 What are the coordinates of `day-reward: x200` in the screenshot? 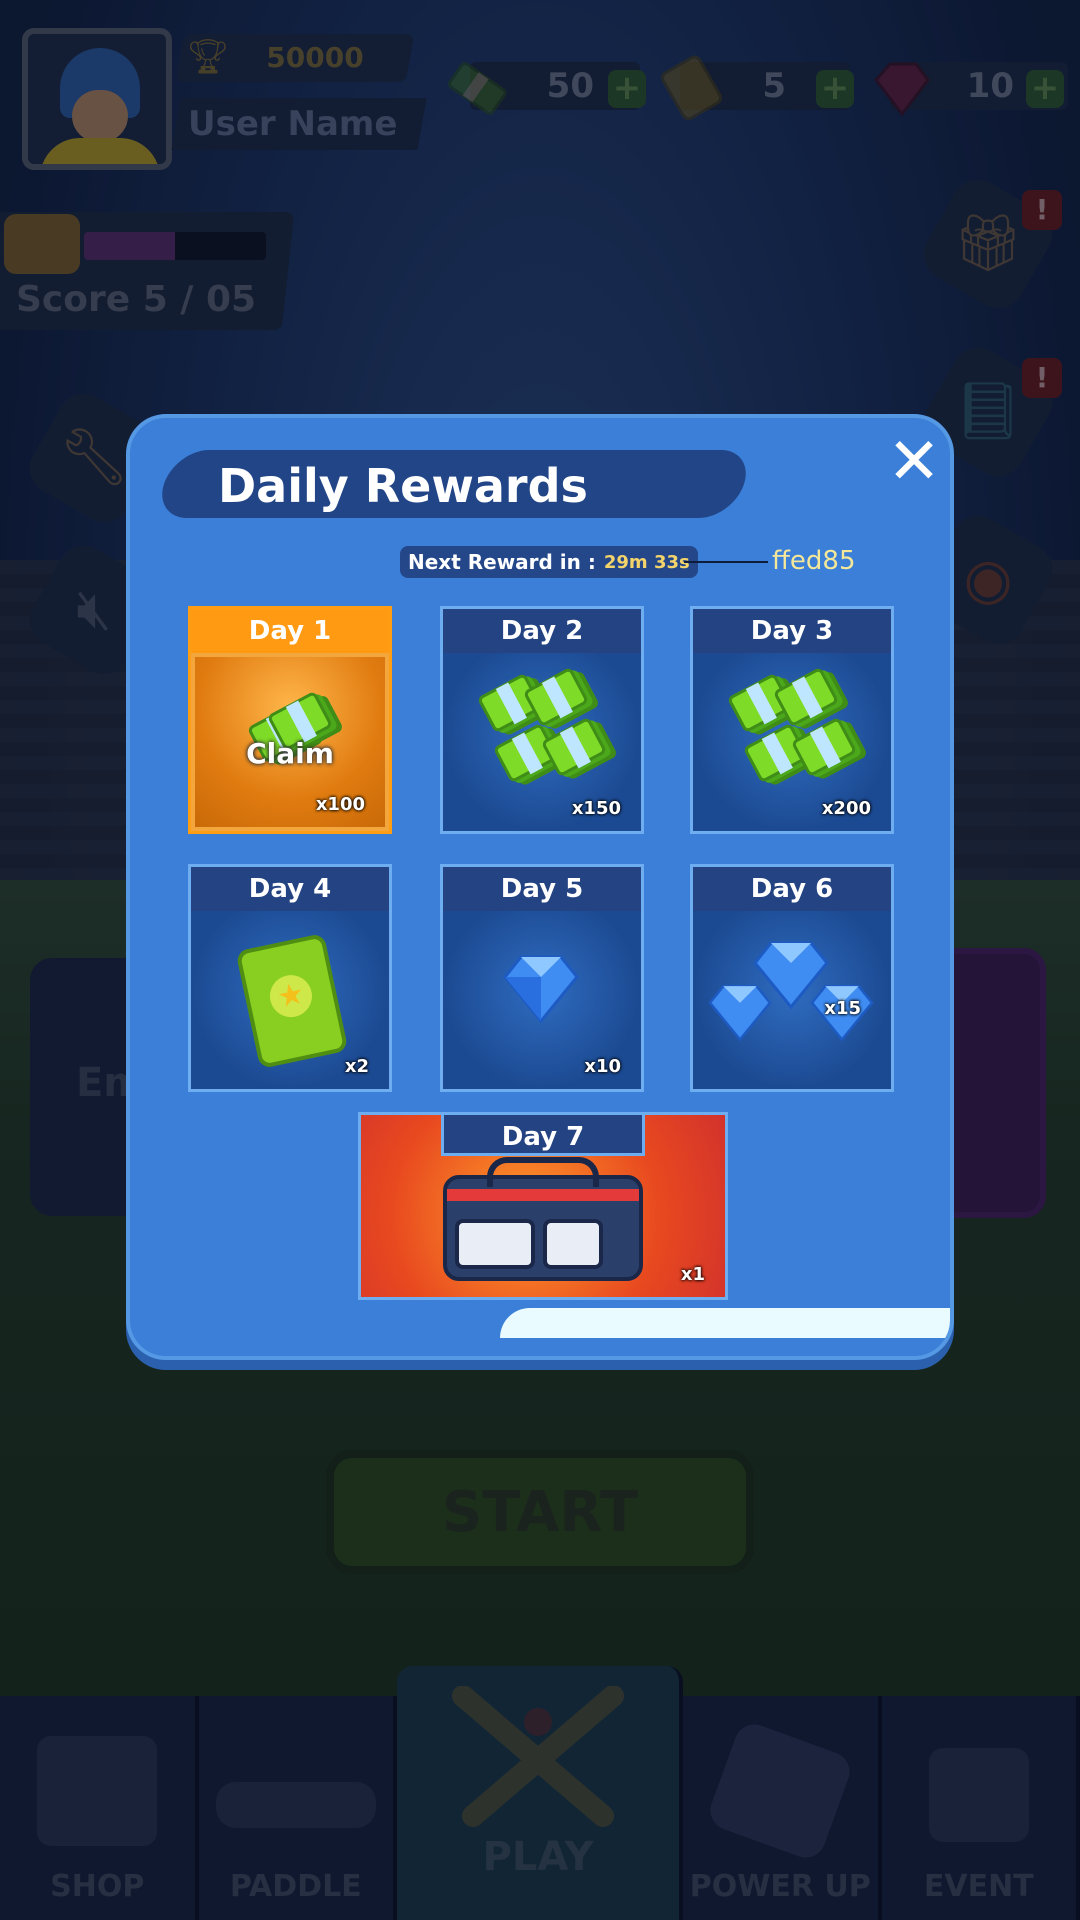 It's located at (792, 742).